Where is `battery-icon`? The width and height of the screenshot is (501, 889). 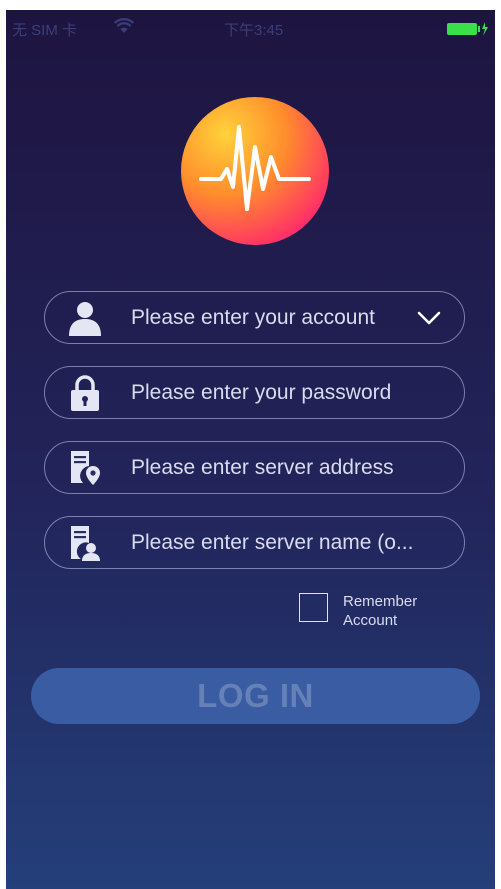
battery-icon is located at coordinates (468, 31).